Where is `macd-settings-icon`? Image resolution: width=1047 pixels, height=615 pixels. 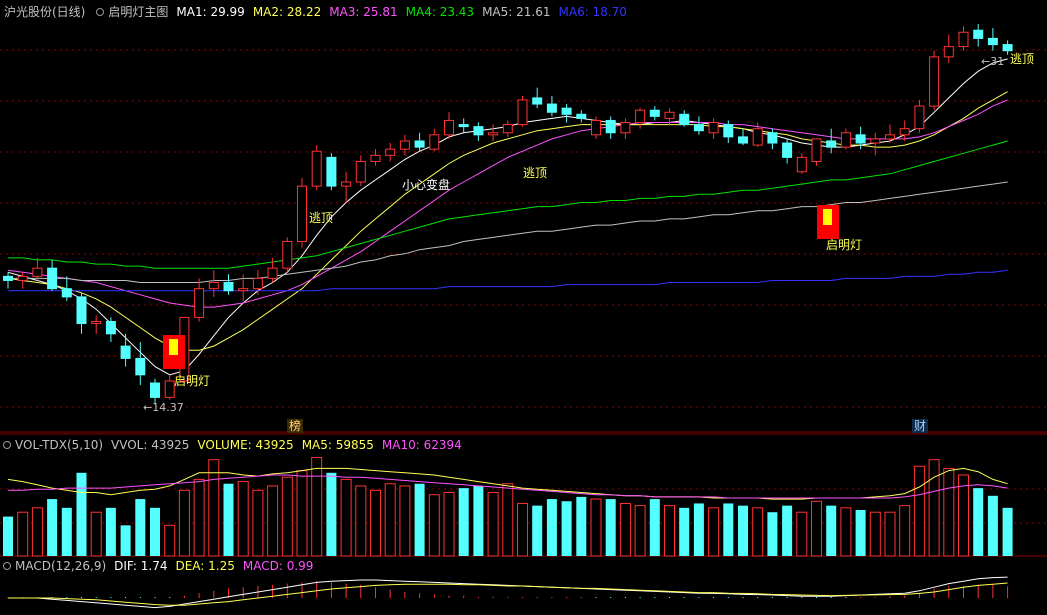
macd-settings-icon is located at coordinates (7, 566).